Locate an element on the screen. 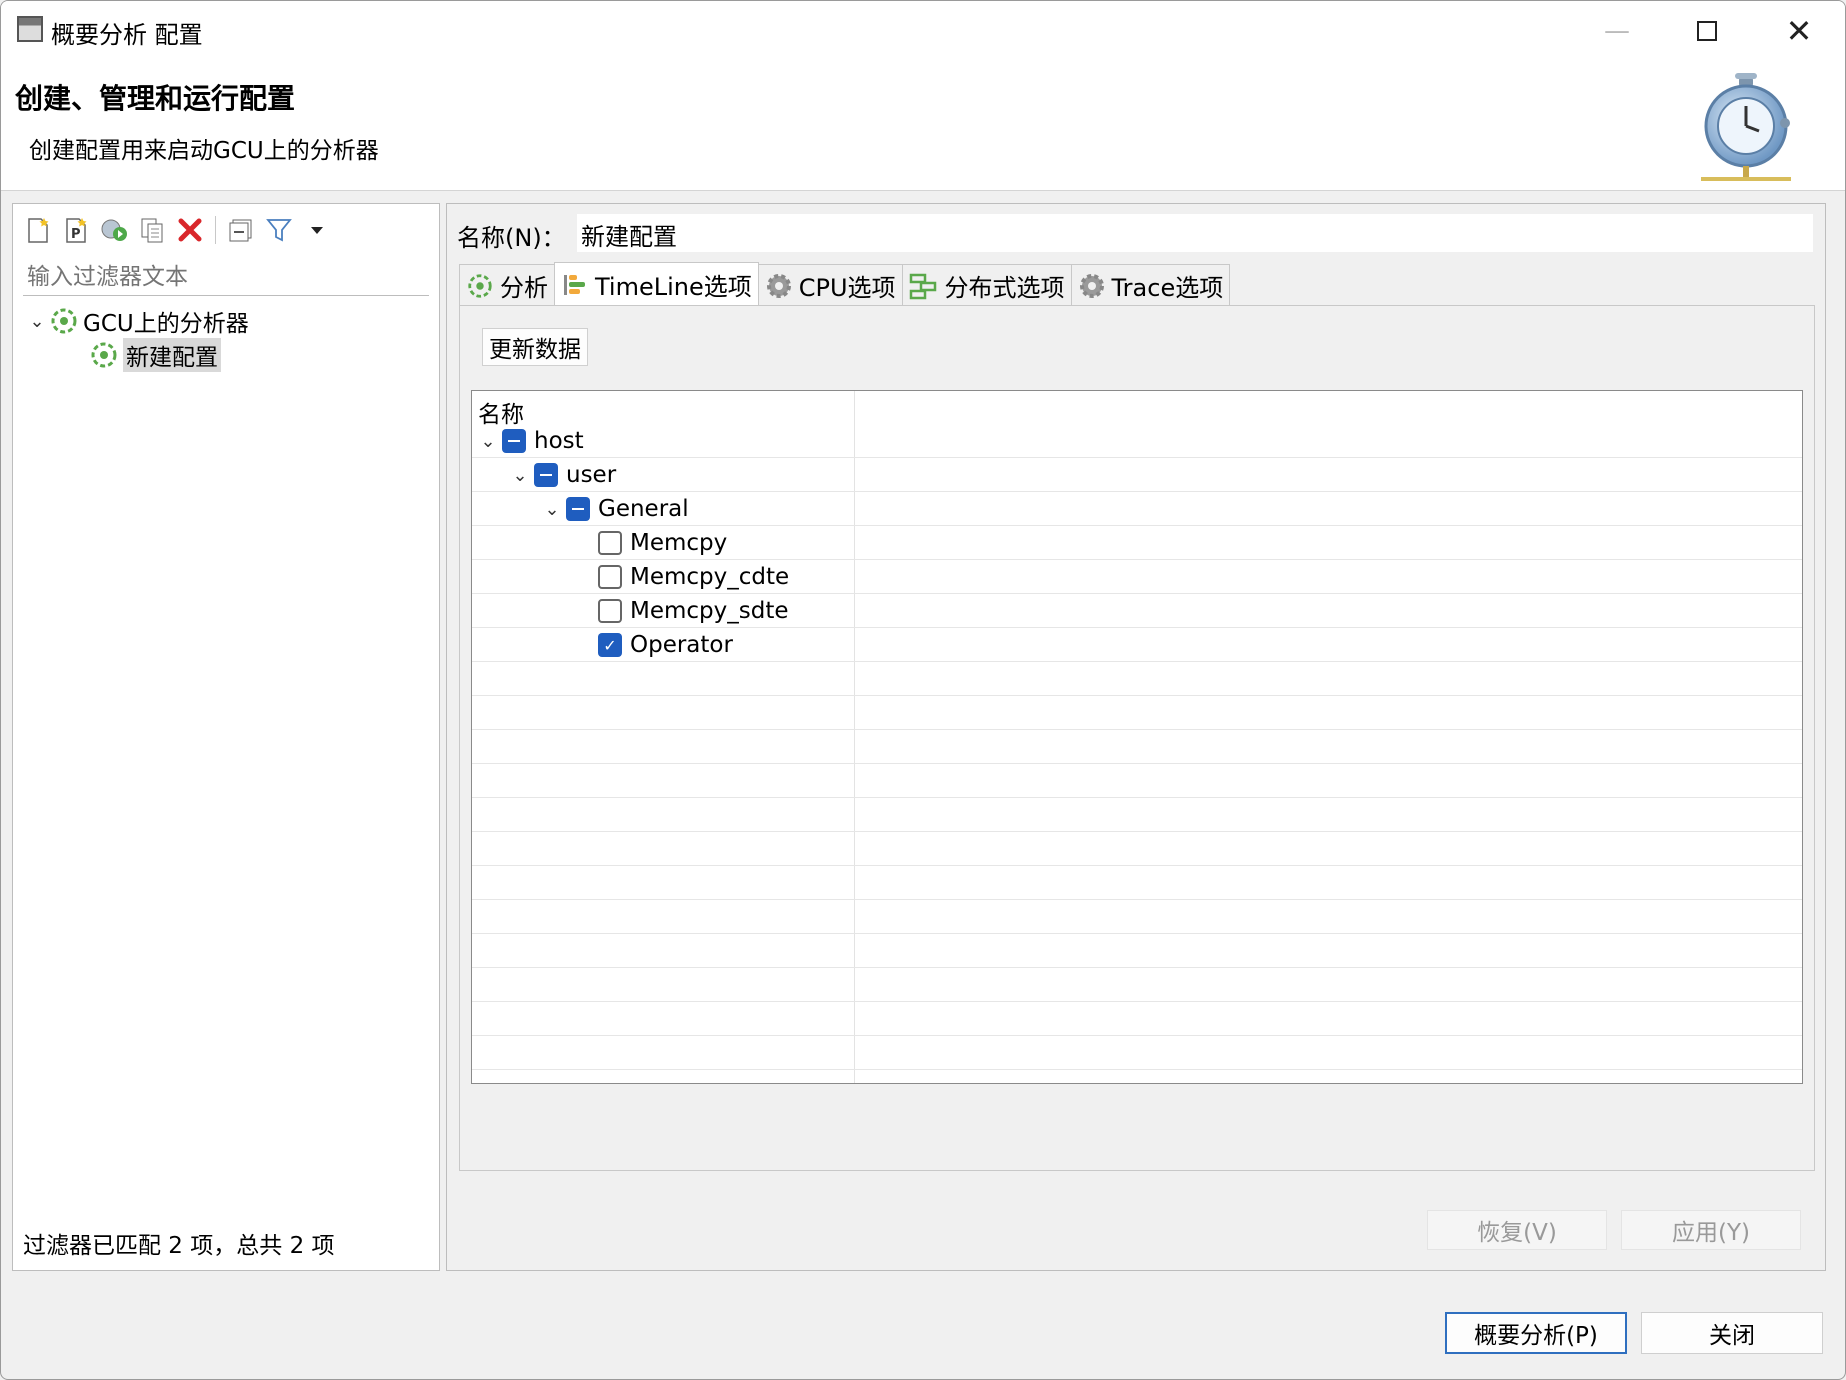 This screenshot has width=1846, height=1380. view-menu-icon is located at coordinates (317, 230).